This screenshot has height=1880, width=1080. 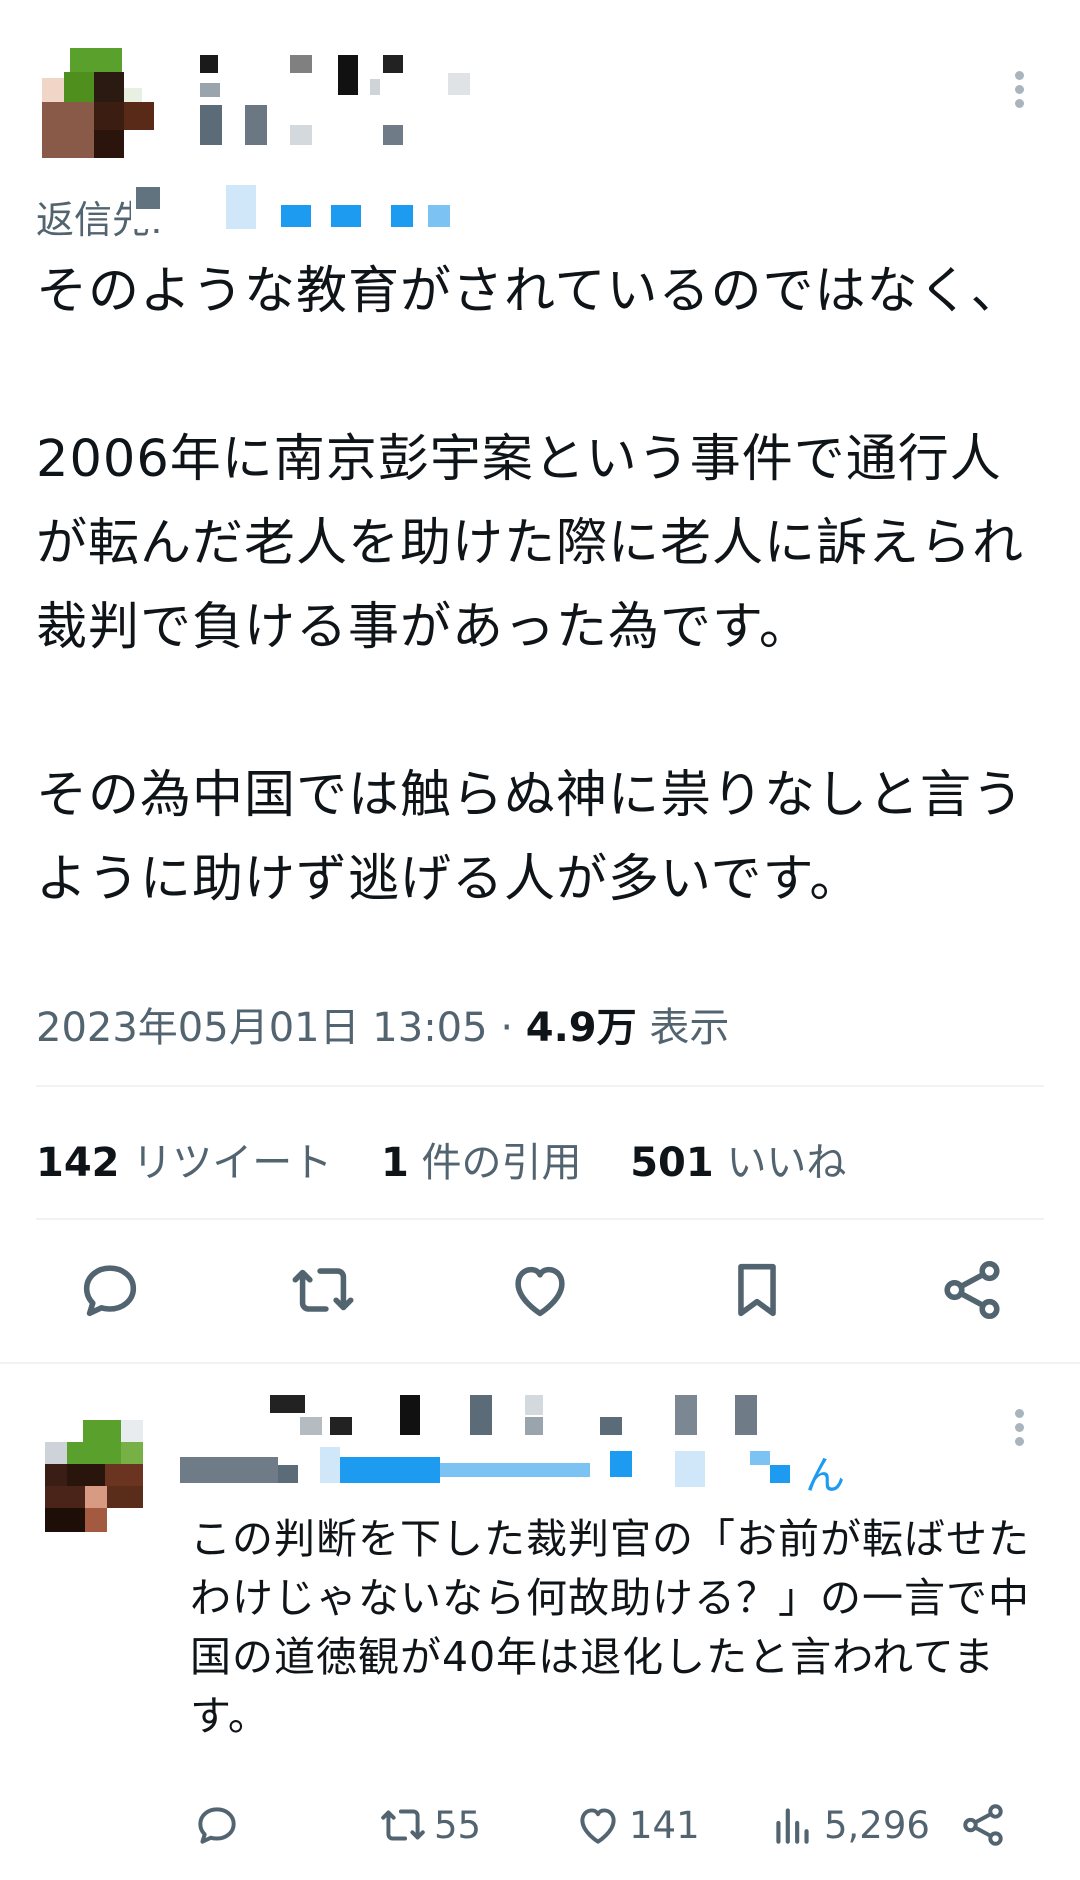 What do you see at coordinates (672, 1163) in the screenshot?
I see `likes-count: 501` at bounding box center [672, 1163].